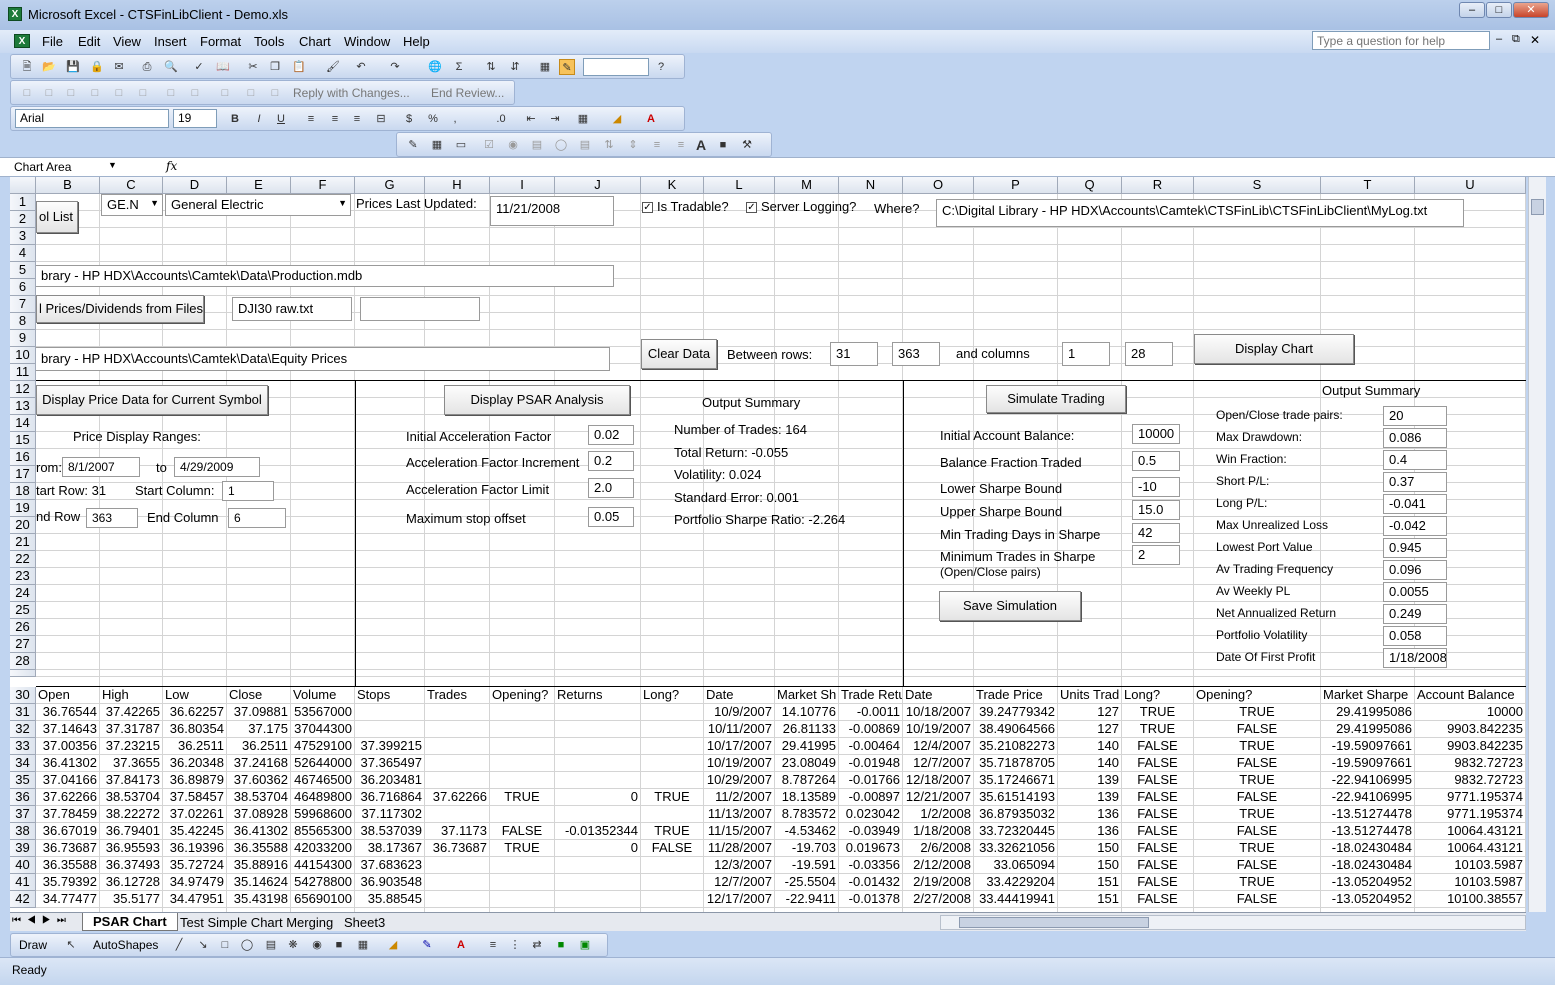 The height and width of the screenshot is (985, 1555). Describe the element at coordinates (258, 763) in the screenshot. I see `table-cell: 37.24168` at that location.